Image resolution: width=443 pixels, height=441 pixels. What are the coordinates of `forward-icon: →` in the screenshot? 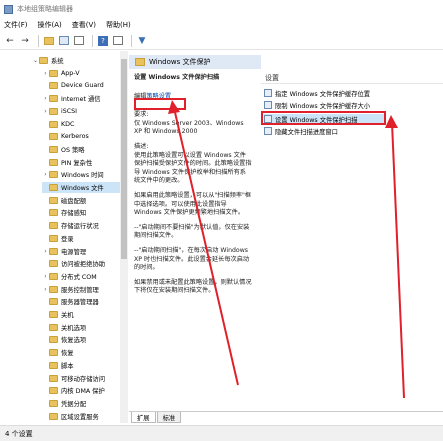 It's located at (25, 41).